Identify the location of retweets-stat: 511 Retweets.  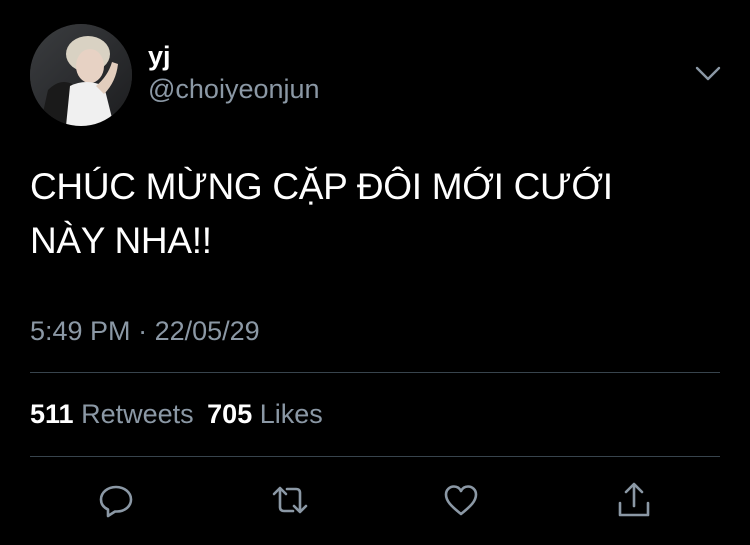
(115, 414).